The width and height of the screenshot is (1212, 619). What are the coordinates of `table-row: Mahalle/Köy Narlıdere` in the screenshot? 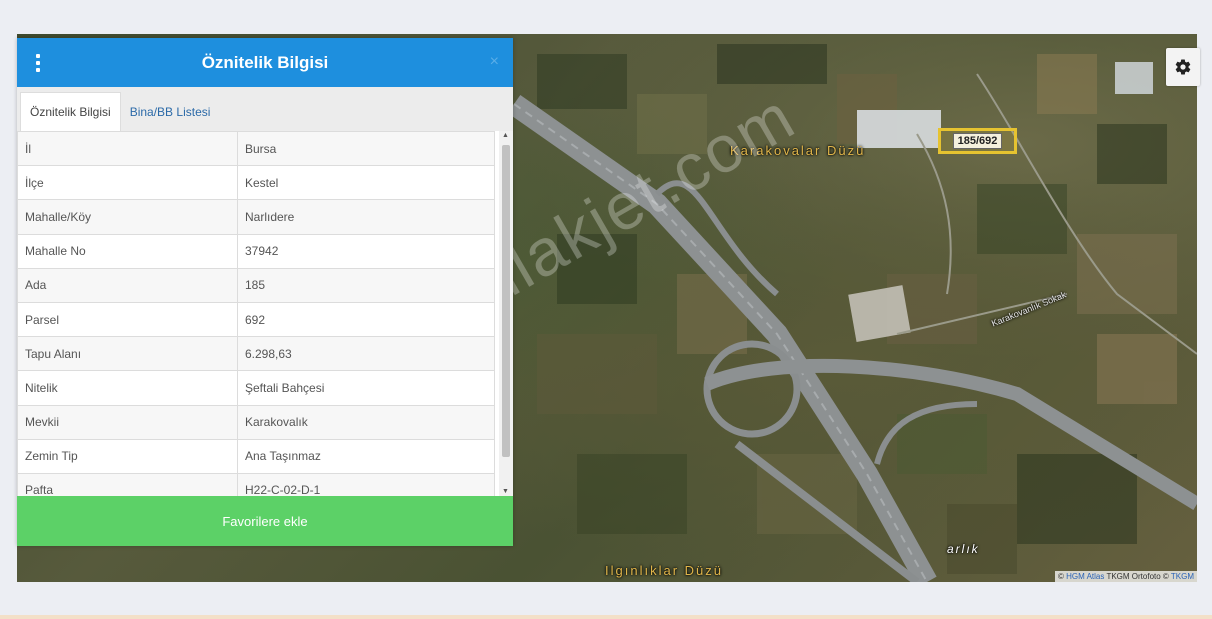 It's located at (256, 217).